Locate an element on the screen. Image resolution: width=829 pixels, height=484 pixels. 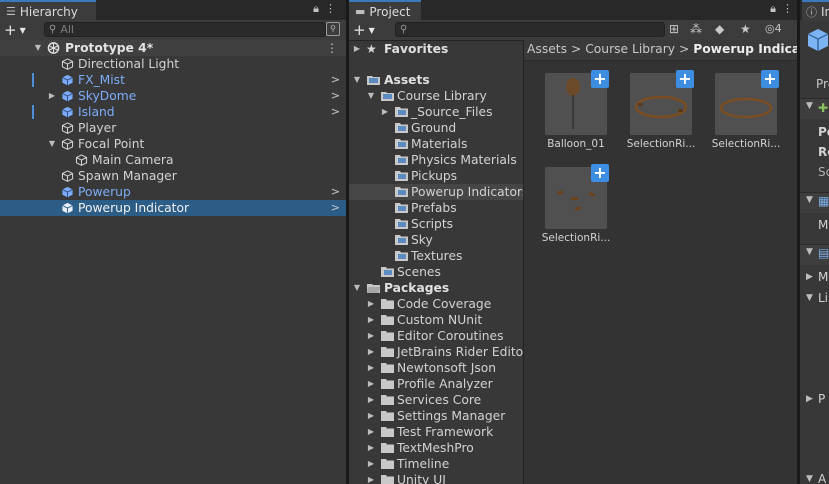
folder-item: Physics Materials is located at coordinates (436, 160).